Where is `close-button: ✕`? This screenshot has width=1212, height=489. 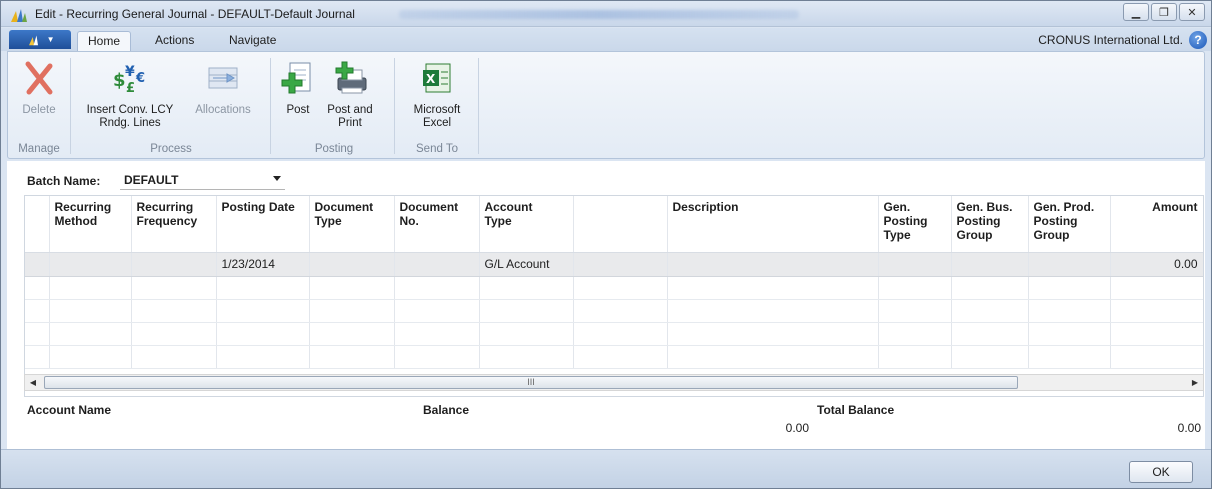 close-button: ✕ is located at coordinates (1192, 12).